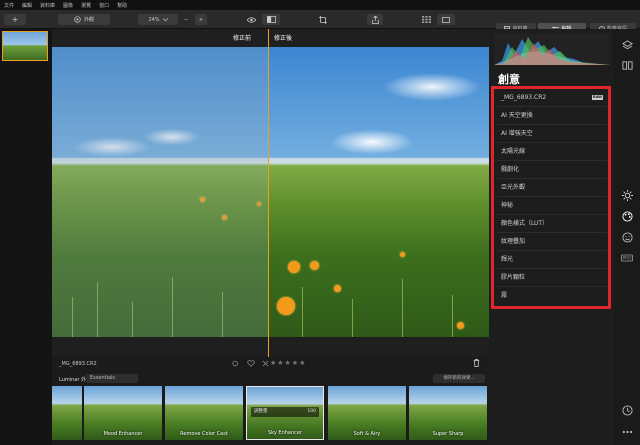 This screenshot has height=445, width=640. I want to click on add-label: +, so click(15, 19).